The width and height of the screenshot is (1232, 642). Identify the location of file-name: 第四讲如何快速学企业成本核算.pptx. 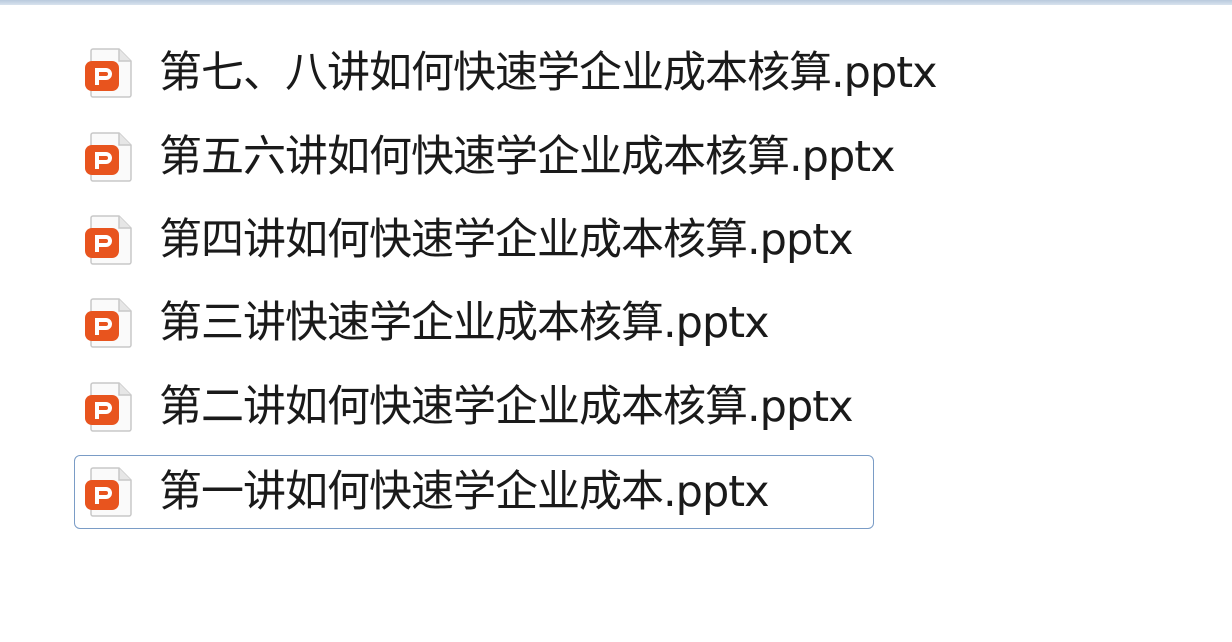
(506, 239).